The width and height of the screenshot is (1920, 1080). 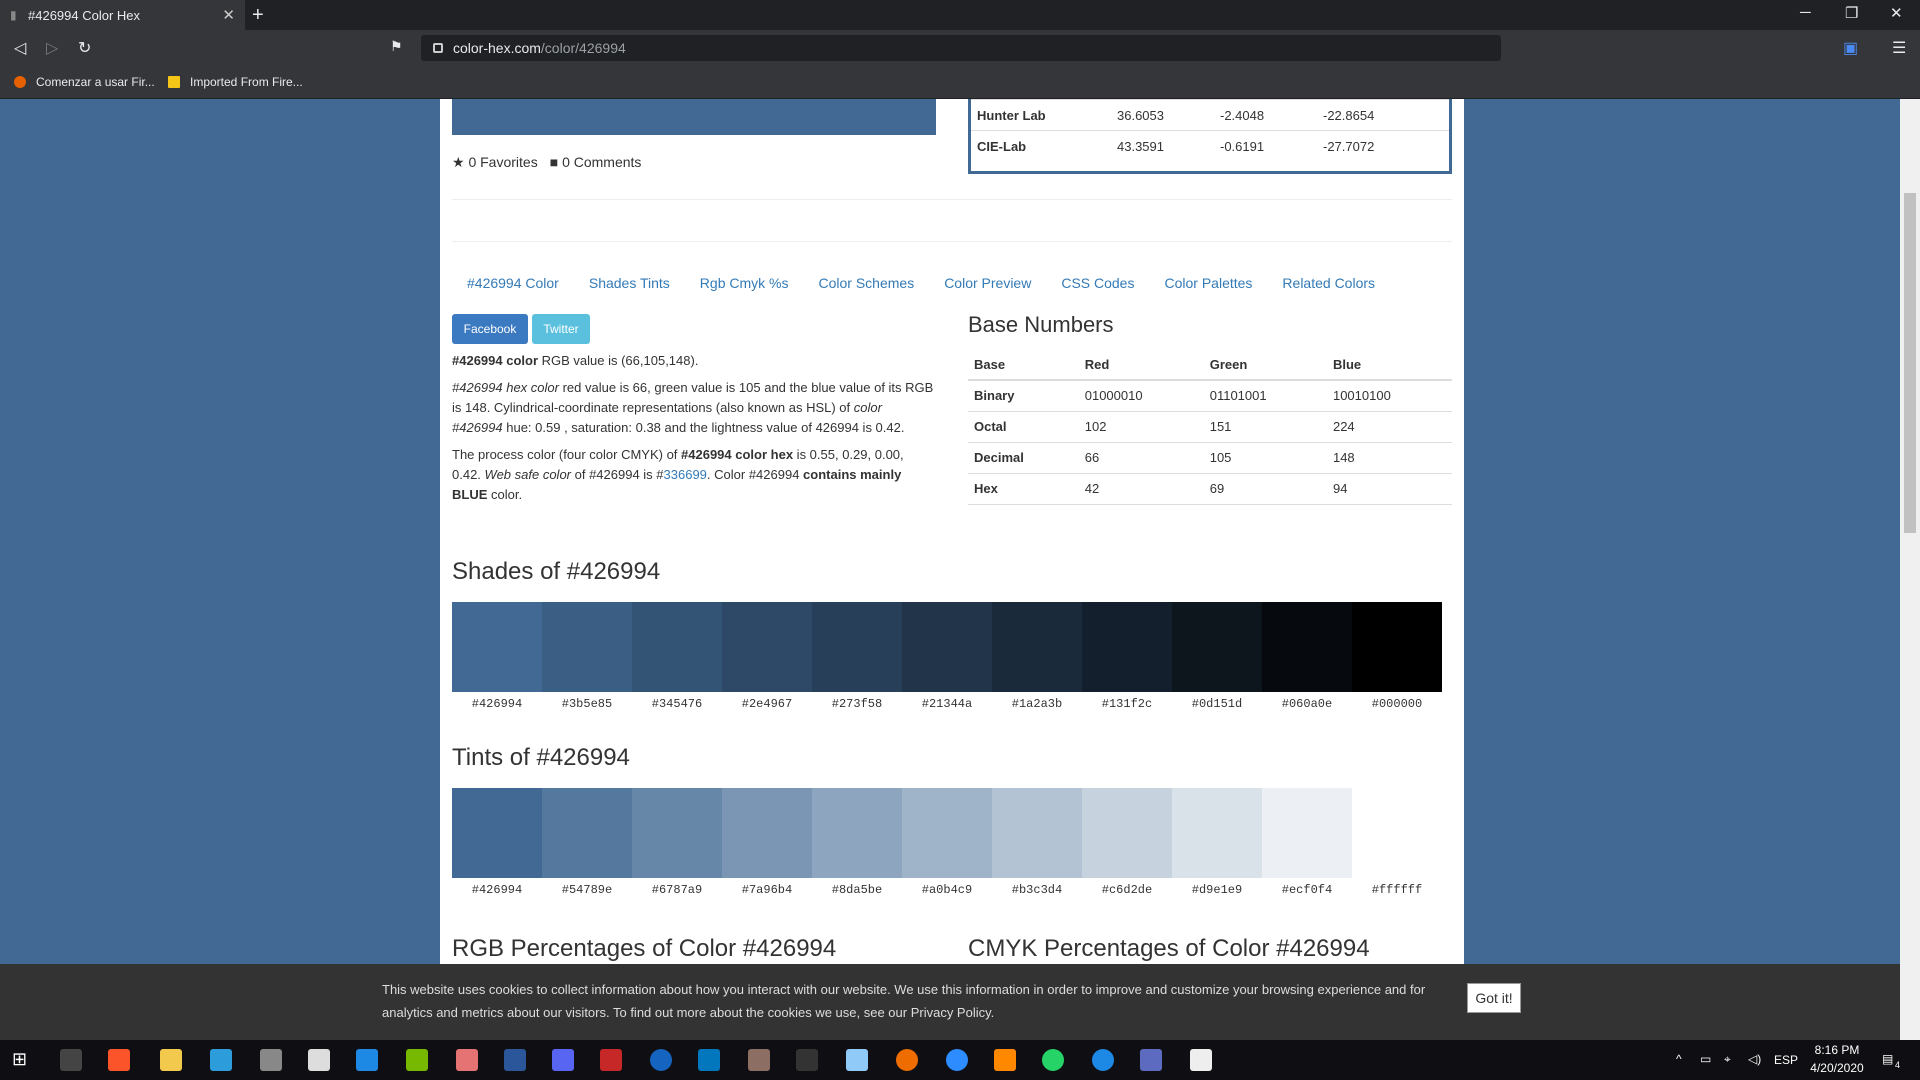 I want to click on restore-icon: ❐, so click(x=1851, y=13).